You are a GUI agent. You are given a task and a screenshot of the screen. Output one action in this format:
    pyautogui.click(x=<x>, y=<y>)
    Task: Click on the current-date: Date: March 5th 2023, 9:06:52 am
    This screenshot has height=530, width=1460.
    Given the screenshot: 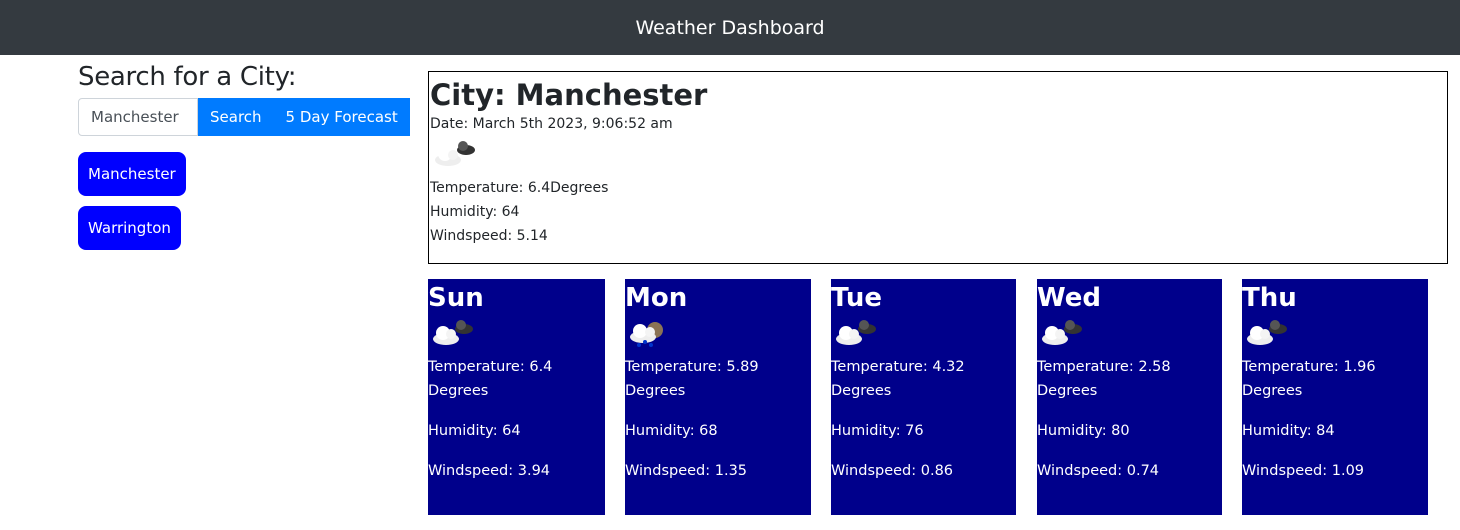 What is the action you would take?
    pyautogui.click(x=551, y=124)
    